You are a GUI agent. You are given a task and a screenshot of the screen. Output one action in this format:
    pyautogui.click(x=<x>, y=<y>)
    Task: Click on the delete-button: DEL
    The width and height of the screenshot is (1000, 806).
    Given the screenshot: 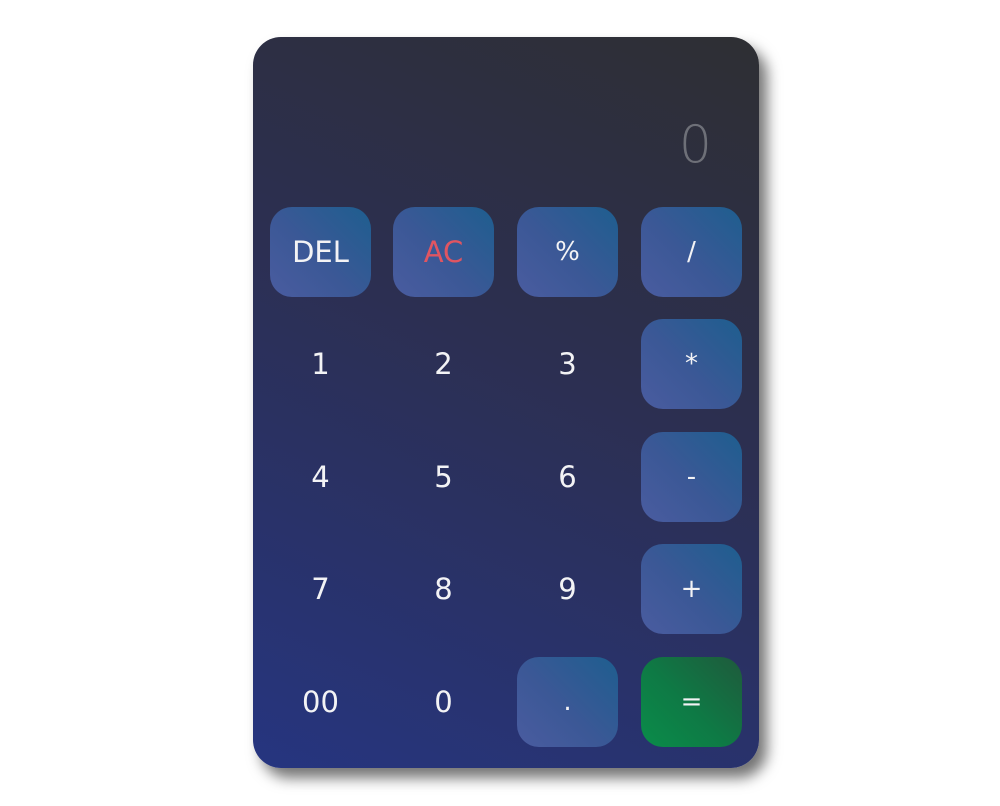 What is the action you would take?
    pyautogui.click(x=320, y=252)
    